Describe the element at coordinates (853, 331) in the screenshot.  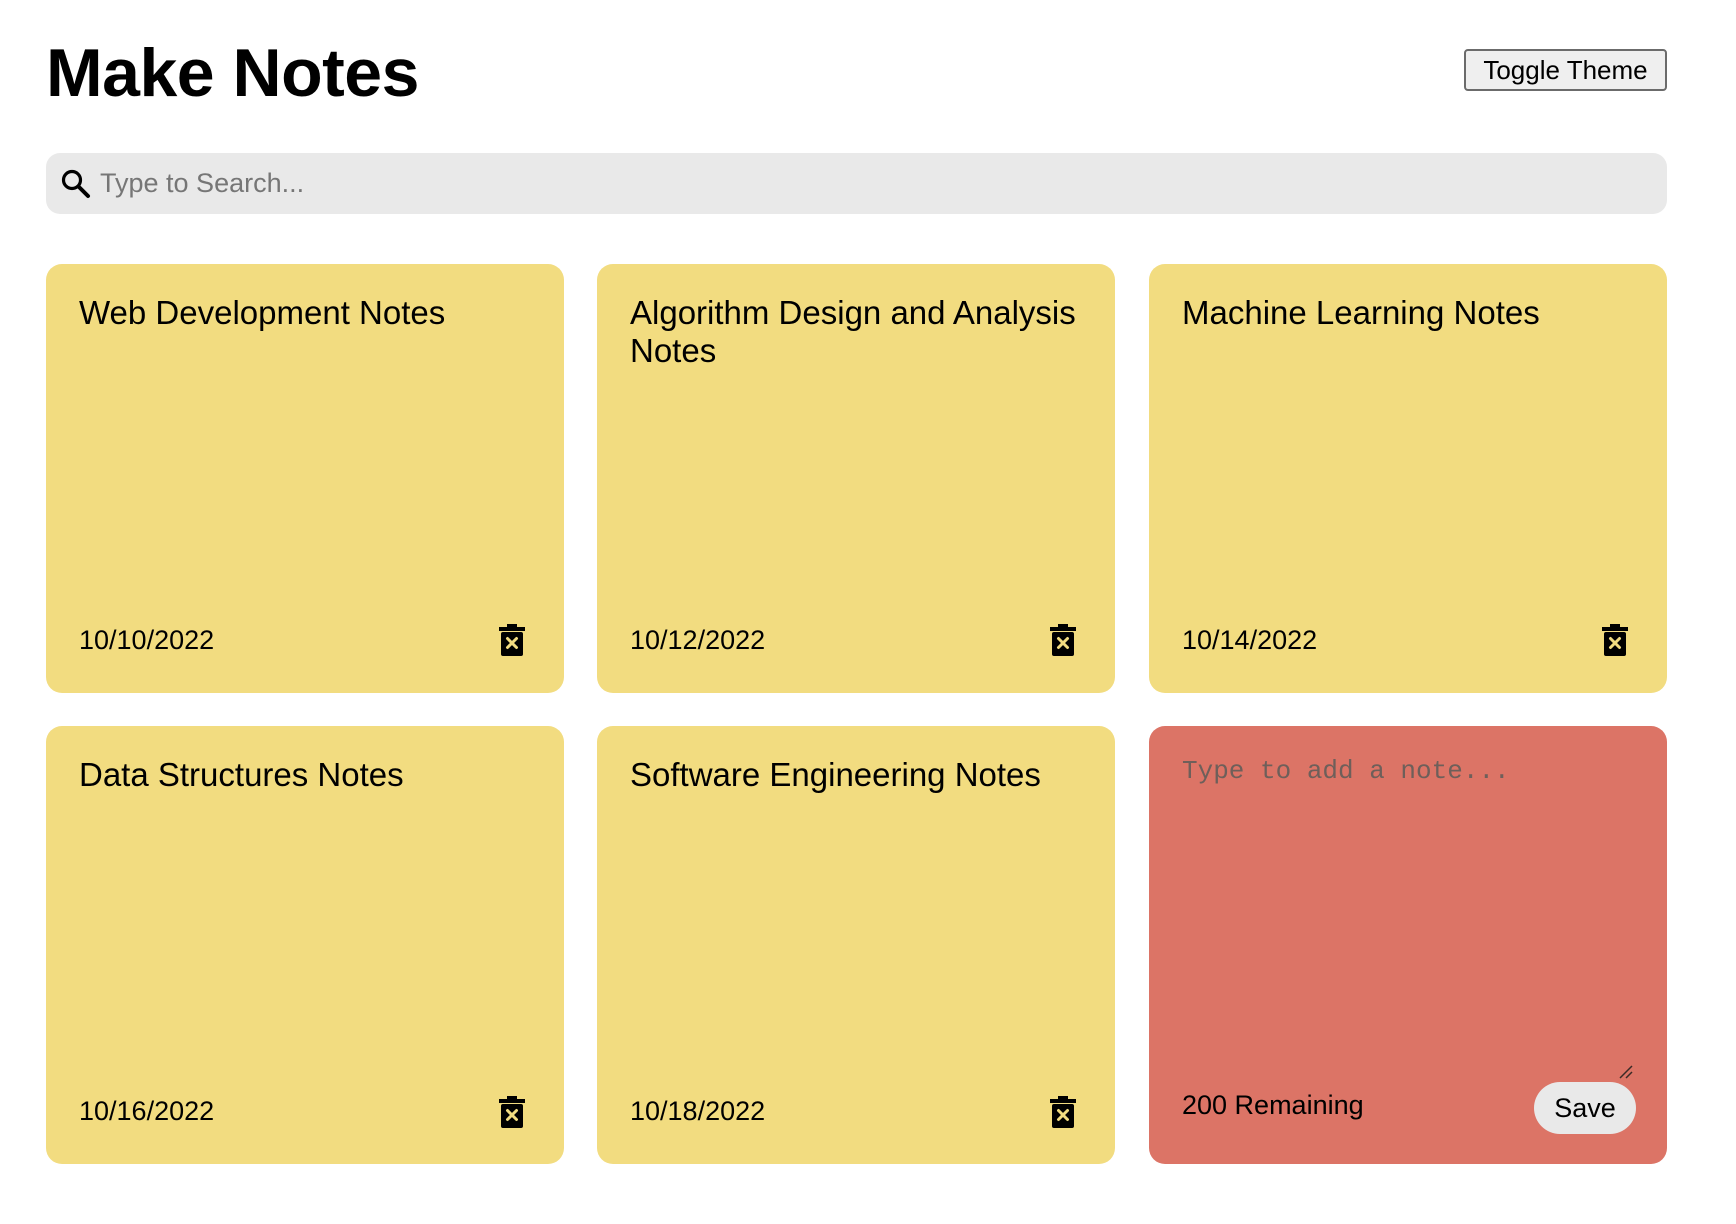
I see `note-text: Algorithm Design and Analysis Notes` at that location.